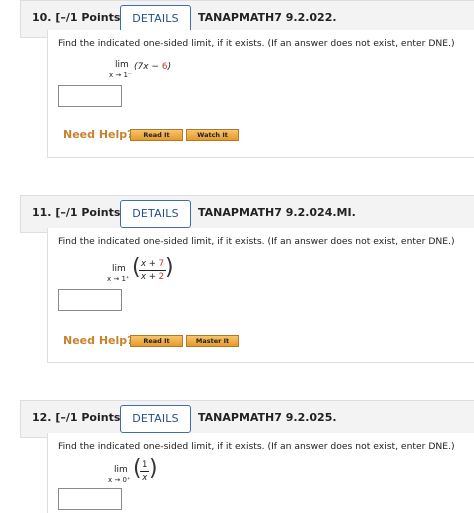 The width and height of the screenshot is (474, 513). Describe the element at coordinates (267, 417) in the screenshot. I see `question-code: TANAPMATH7 9.2.025.` at that location.